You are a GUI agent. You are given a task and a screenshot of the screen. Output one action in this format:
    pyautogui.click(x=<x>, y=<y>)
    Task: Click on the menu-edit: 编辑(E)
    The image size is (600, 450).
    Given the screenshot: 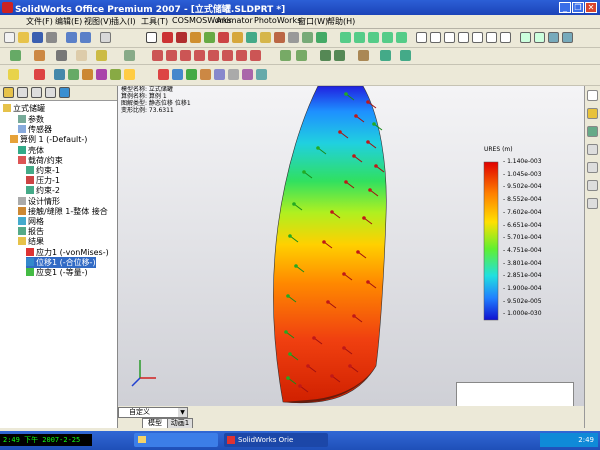 What is the action you would take?
    pyautogui.click(x=68, y=21)
    